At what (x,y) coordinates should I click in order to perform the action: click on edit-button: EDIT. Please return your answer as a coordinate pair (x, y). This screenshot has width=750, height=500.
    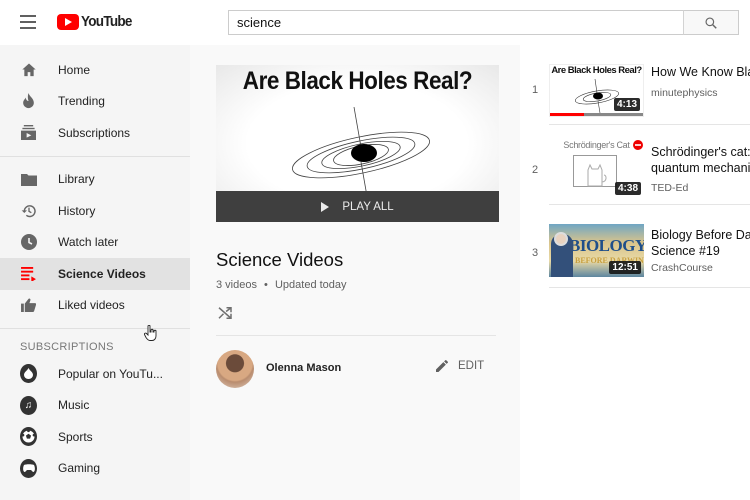
    Looking at the image, I should click on (459, 366).